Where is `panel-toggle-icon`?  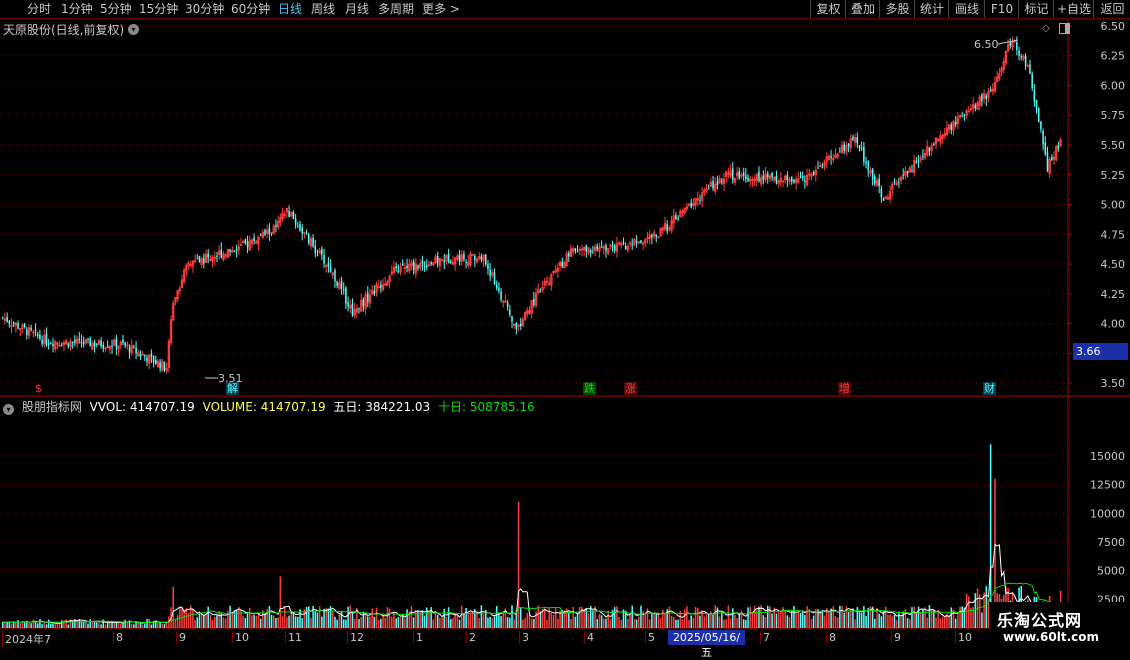
panel-toggle-icon is located at coordinates (1064, 28).